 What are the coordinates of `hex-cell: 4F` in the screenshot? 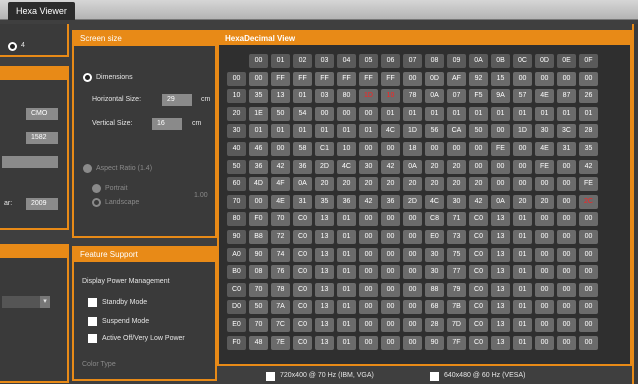 It's located at (280, 184).